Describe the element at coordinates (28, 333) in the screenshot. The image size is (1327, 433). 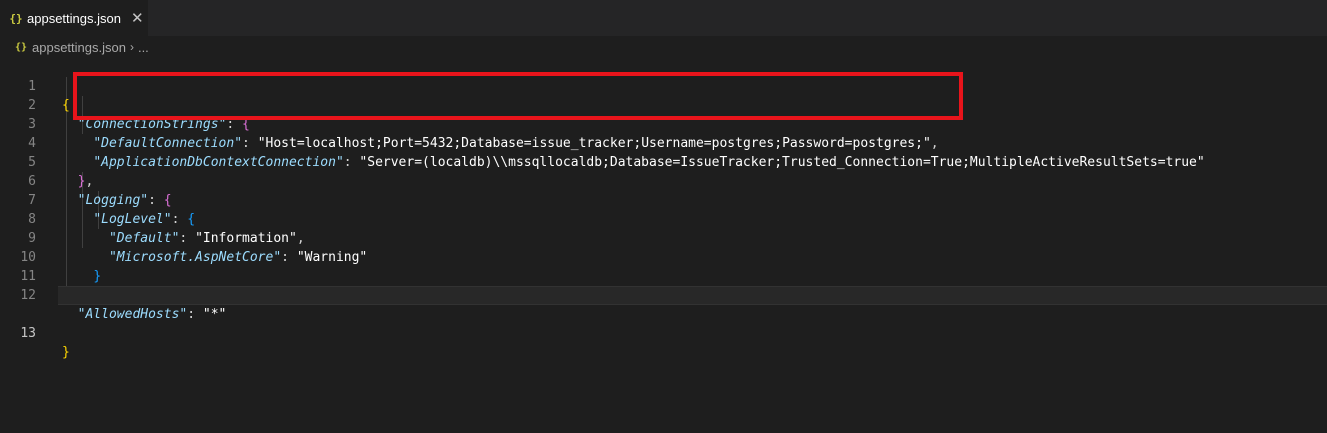
I see `line-number: 13` at that location.